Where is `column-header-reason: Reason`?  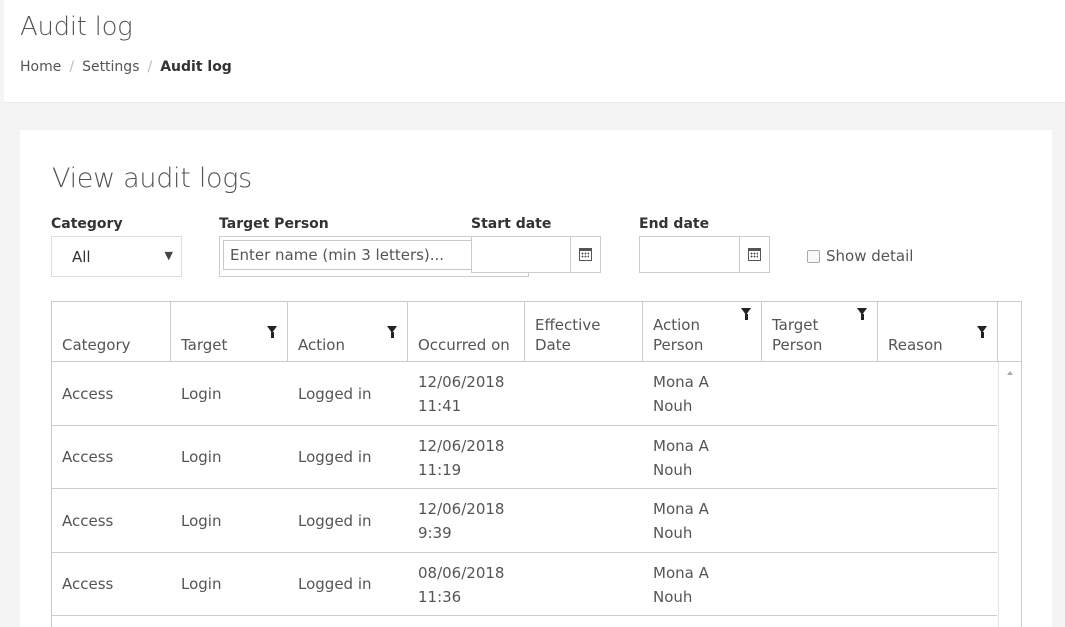 column-header-reason: Reason is located at coordinates (938, 331).